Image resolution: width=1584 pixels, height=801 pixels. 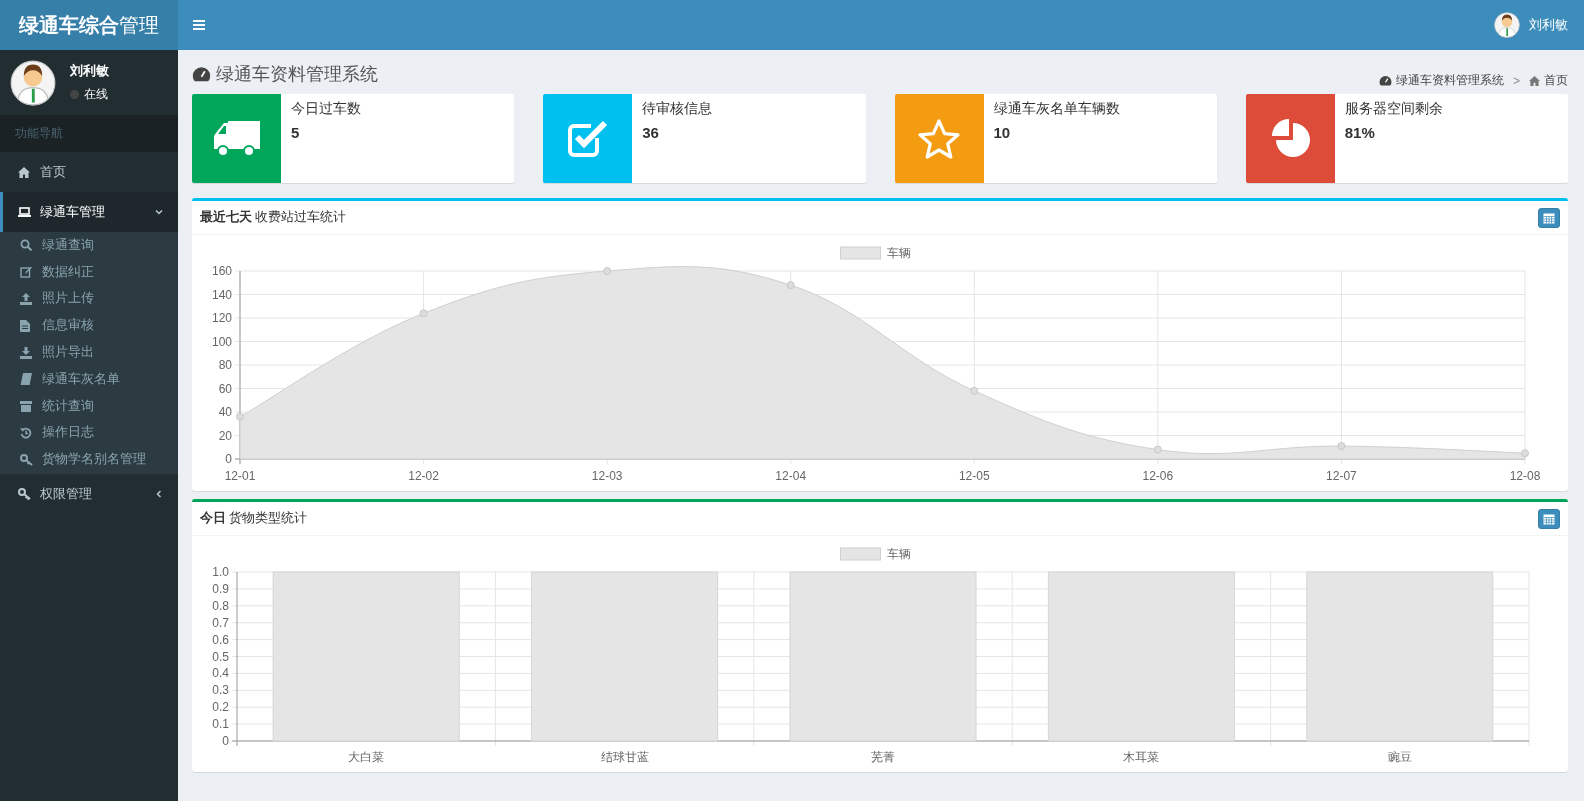 I want to click on info-box-label: 待审核信息, so click(x=677, y=109).